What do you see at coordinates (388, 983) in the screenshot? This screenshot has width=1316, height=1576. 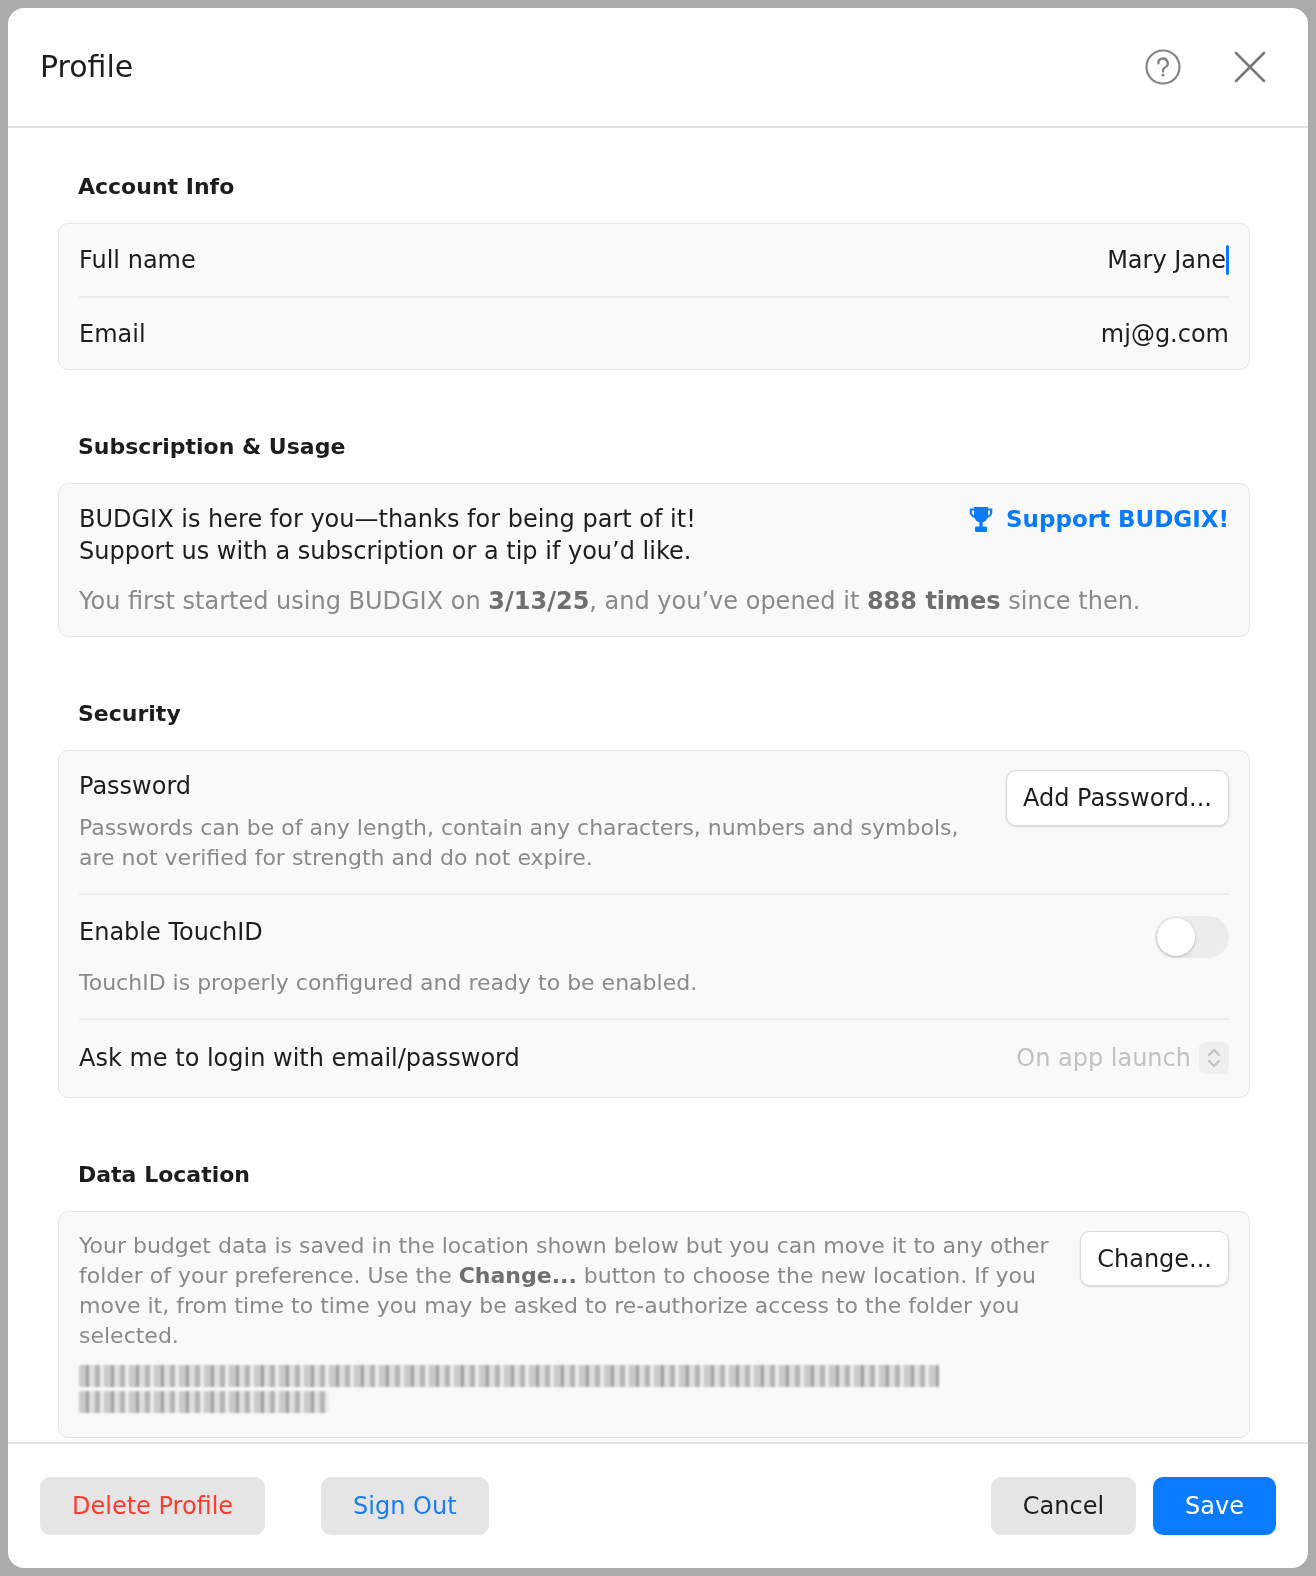 I see `setting-description: TouchID is properly configured and ready to be enabled.` at bounding box center [388, 983].